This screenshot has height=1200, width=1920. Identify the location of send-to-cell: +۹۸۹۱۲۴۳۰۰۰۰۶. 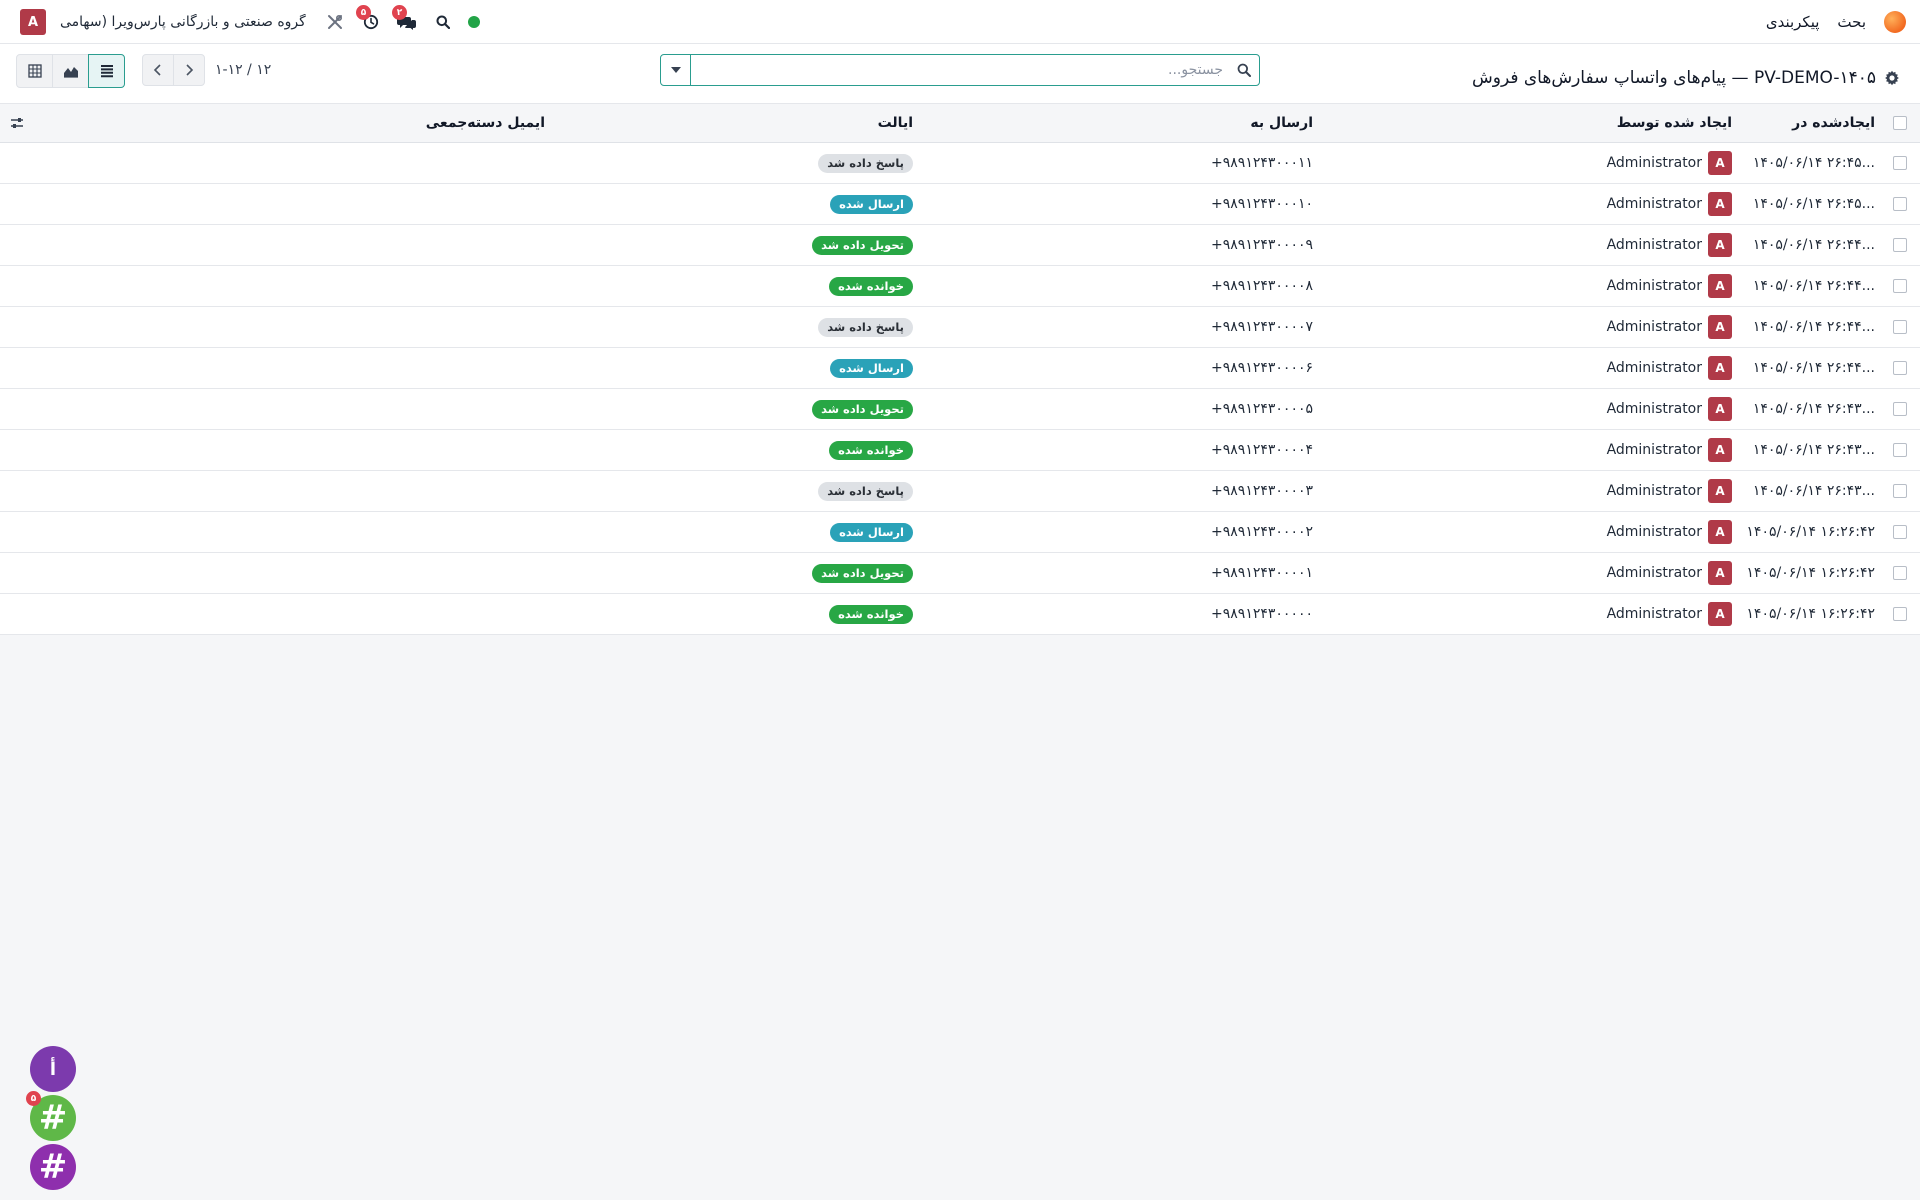
(1262, 368).